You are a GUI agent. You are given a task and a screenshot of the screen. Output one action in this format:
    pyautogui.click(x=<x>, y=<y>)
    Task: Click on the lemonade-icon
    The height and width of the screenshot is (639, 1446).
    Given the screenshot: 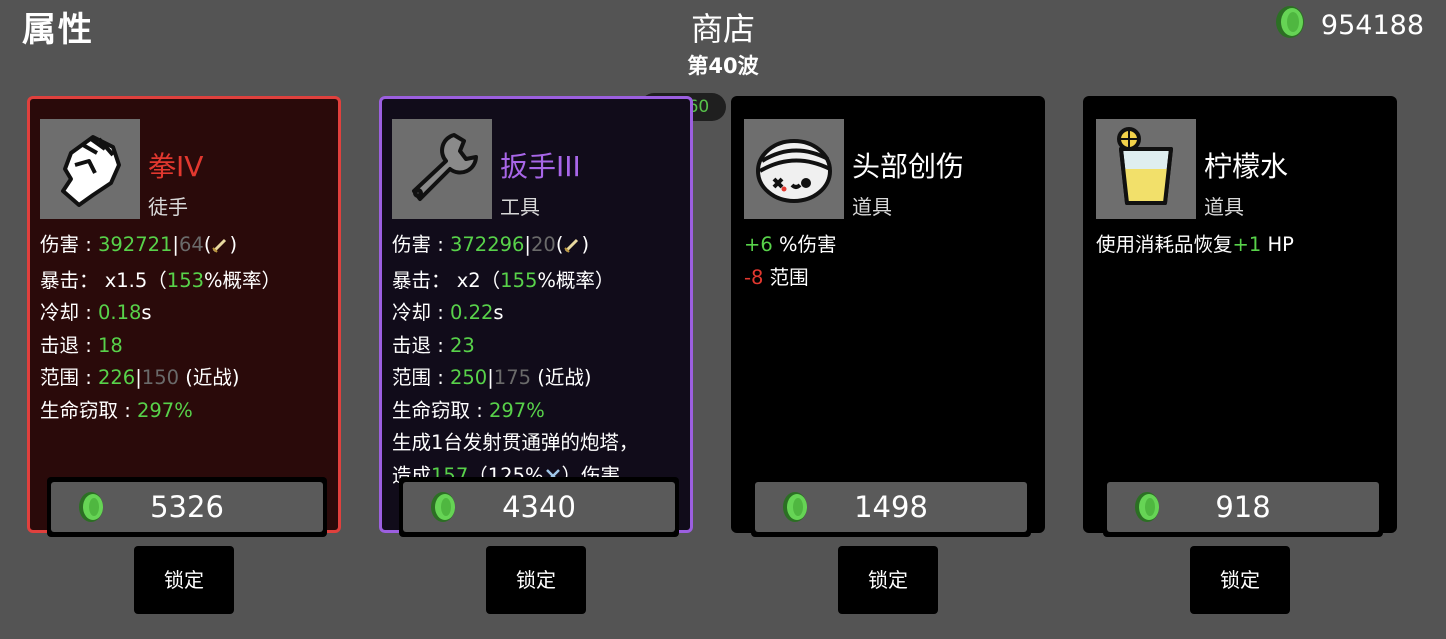 What is the action you would take?
    pyautogui.click(x=1146, y=169)
    